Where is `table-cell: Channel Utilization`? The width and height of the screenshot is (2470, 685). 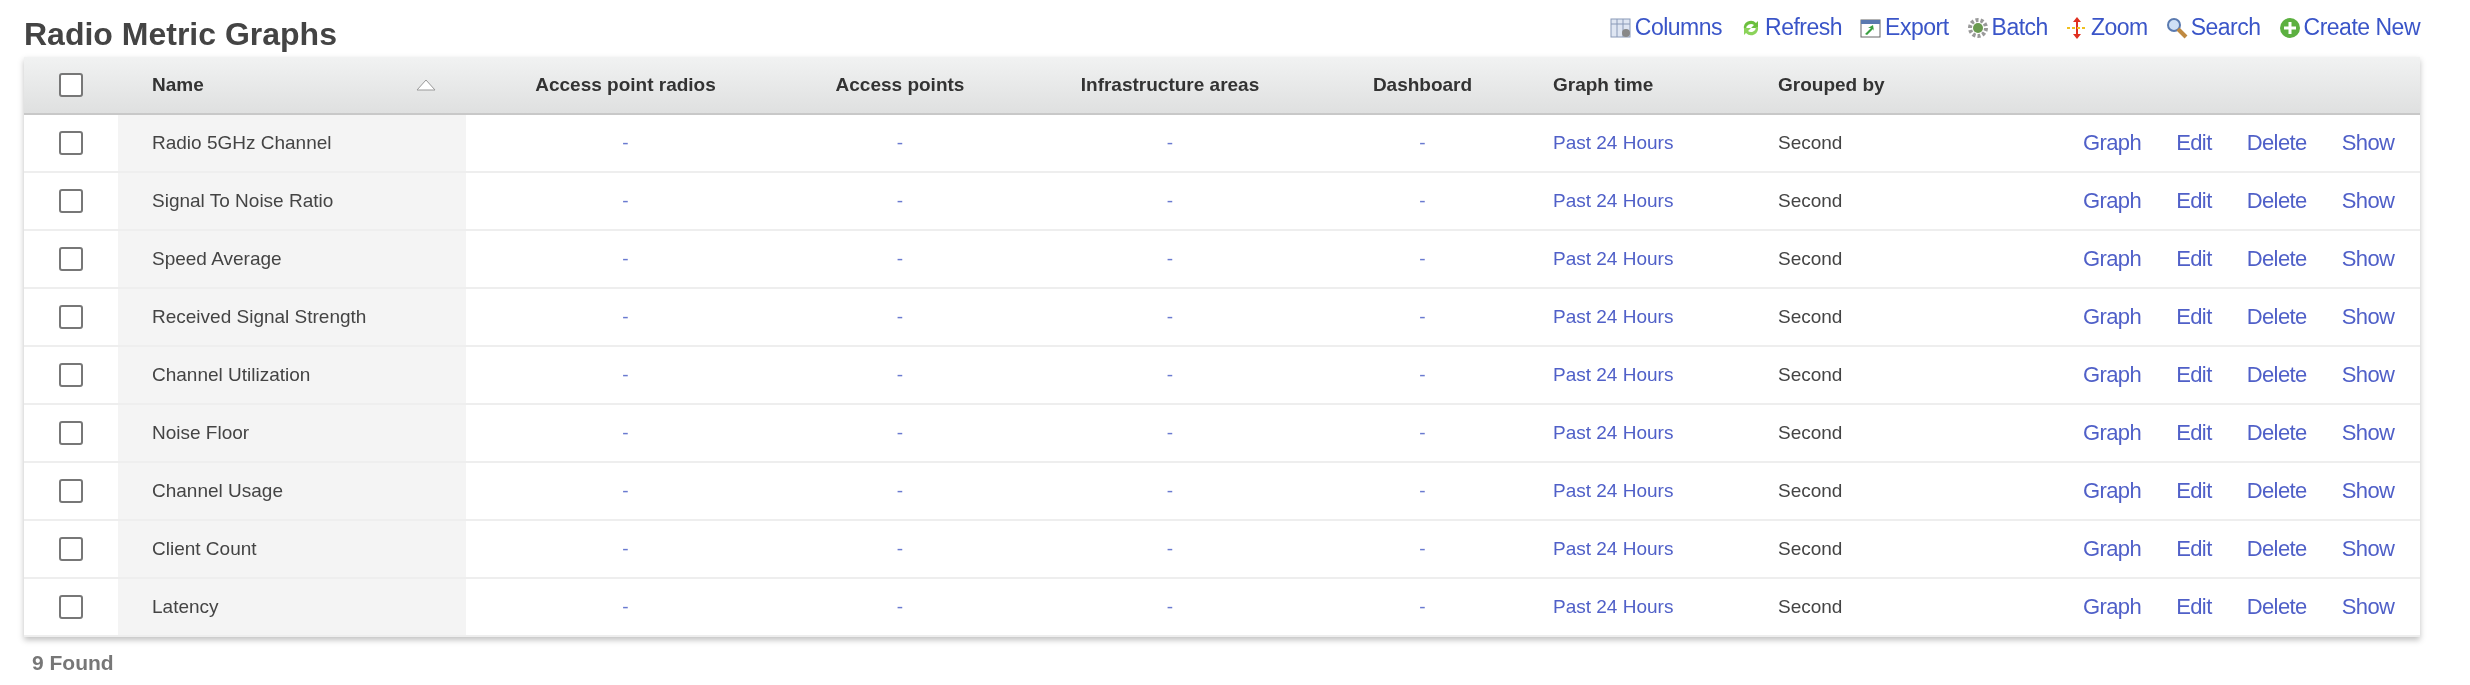 table-cell: Channel Utilization is located at coordinates (231, 375).